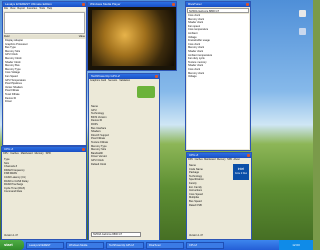  Describe the element at coordinates (12, 245) in the screenshot. I see `start-button: start` at that location.